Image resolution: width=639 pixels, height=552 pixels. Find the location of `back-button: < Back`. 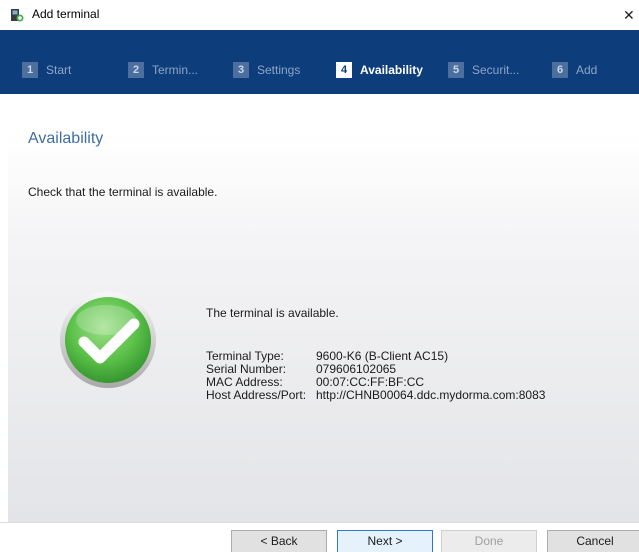

back-button: < Back is located at coordinates (279, 541).